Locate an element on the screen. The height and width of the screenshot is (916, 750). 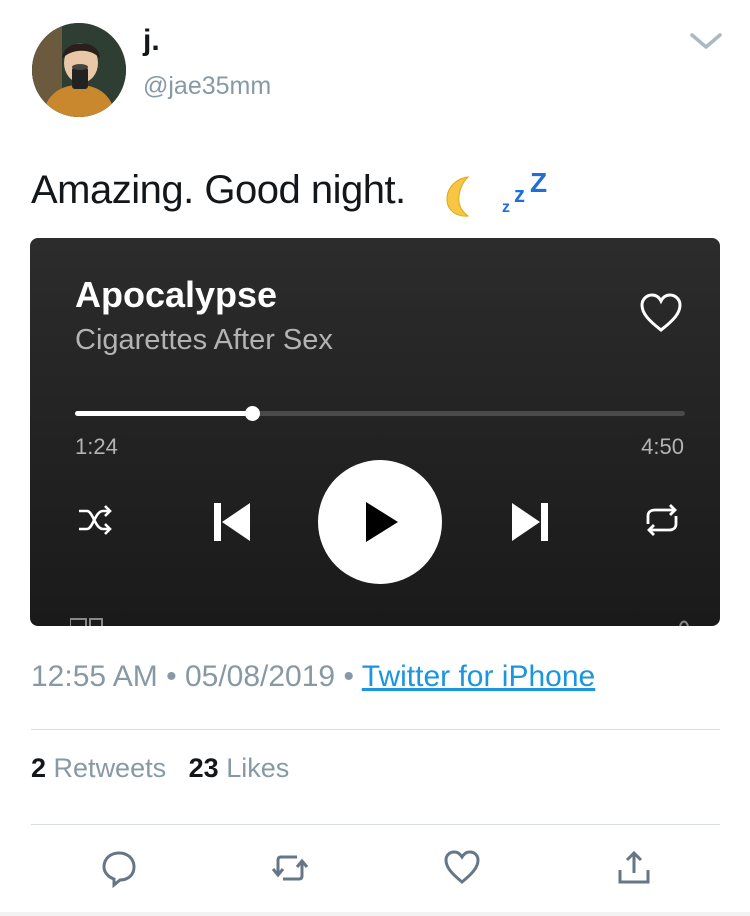
repeat-icon is located at coordinates (662, 520).